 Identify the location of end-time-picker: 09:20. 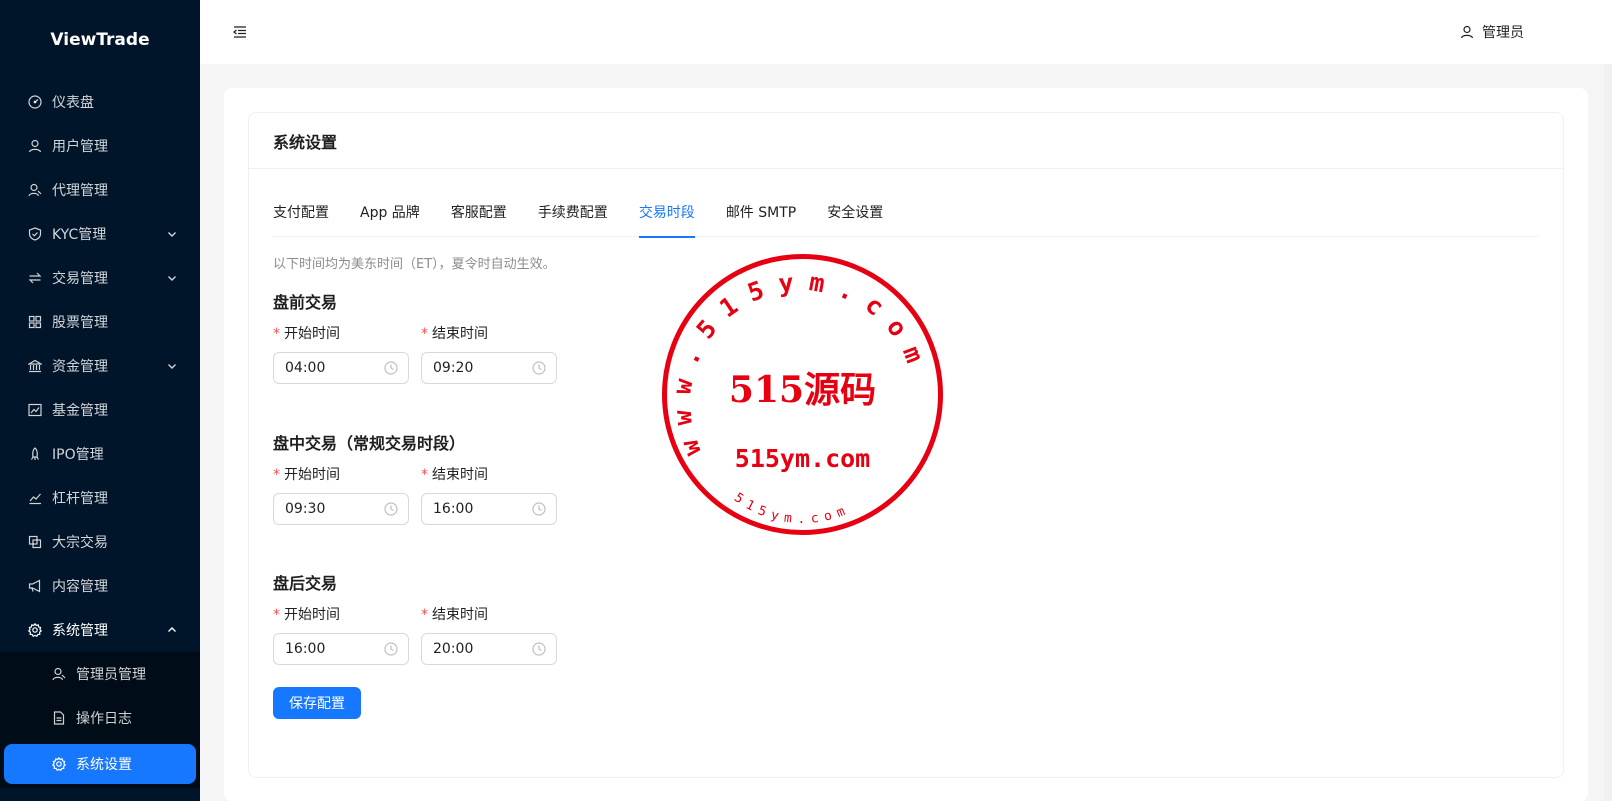
(489, 368).